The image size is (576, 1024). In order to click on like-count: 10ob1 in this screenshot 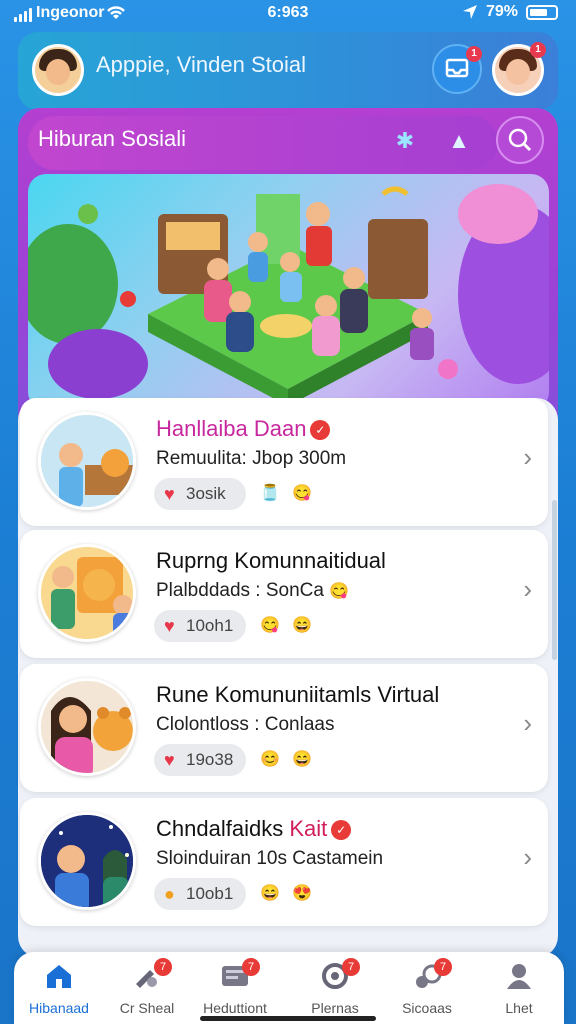, I will do `click(210, 893)`.